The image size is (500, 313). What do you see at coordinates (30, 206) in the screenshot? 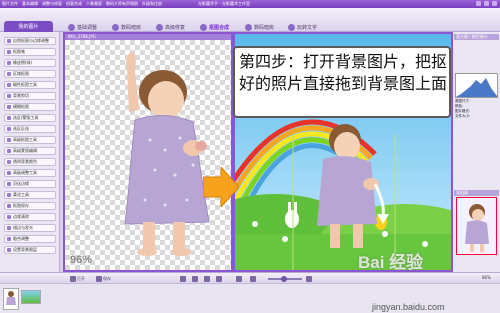
I see `sidebar-item: 抠图保存` at bounding box center [30, 206].